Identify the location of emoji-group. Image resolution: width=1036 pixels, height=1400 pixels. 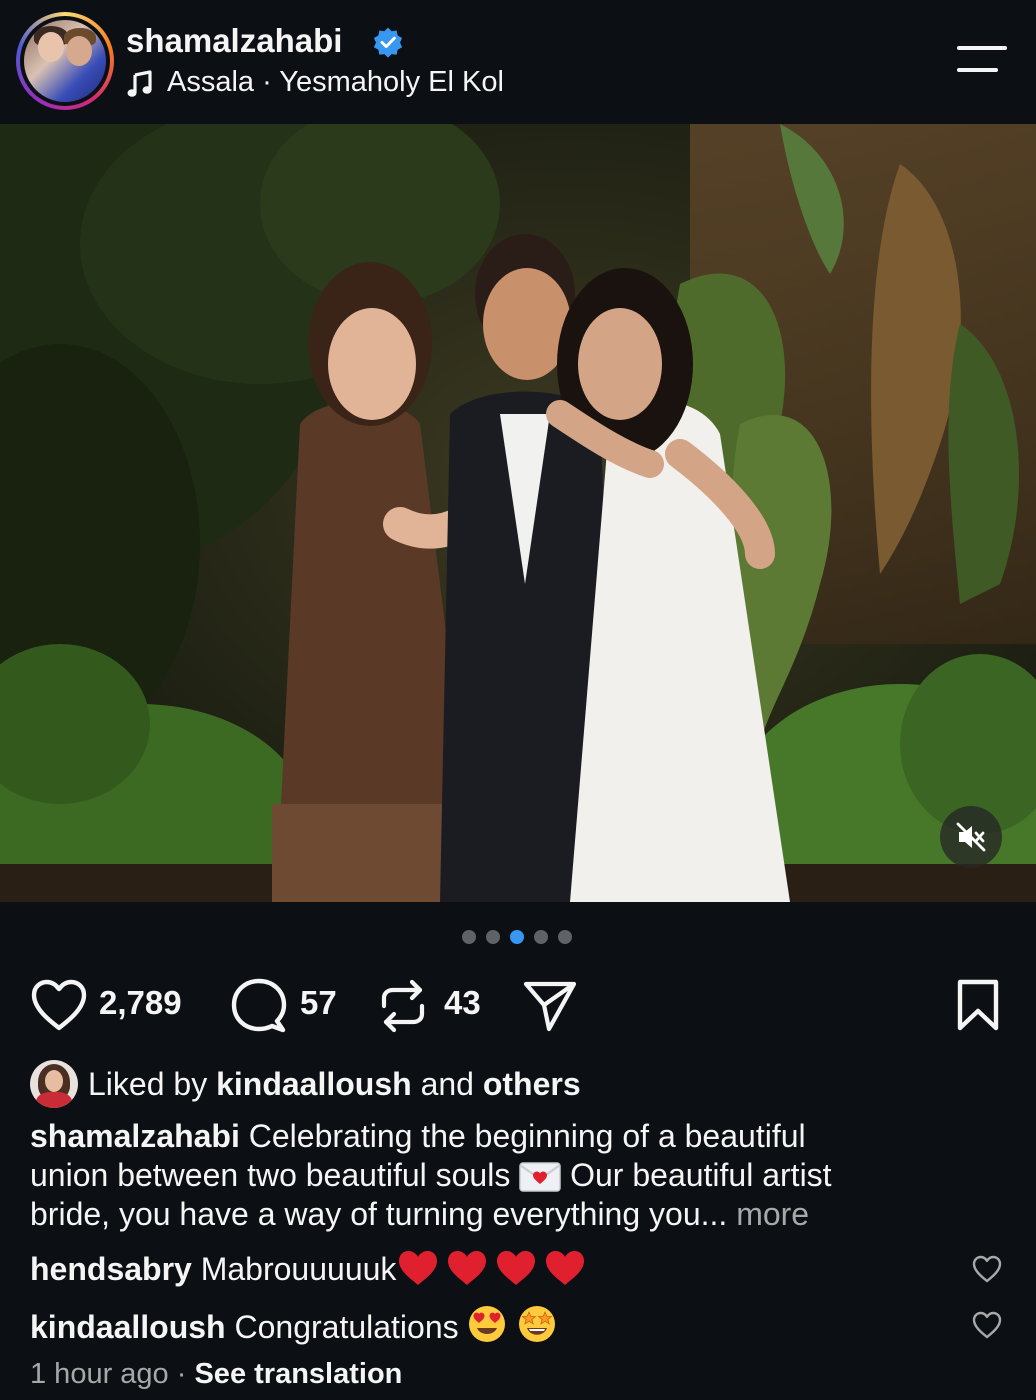
(511, 1324).